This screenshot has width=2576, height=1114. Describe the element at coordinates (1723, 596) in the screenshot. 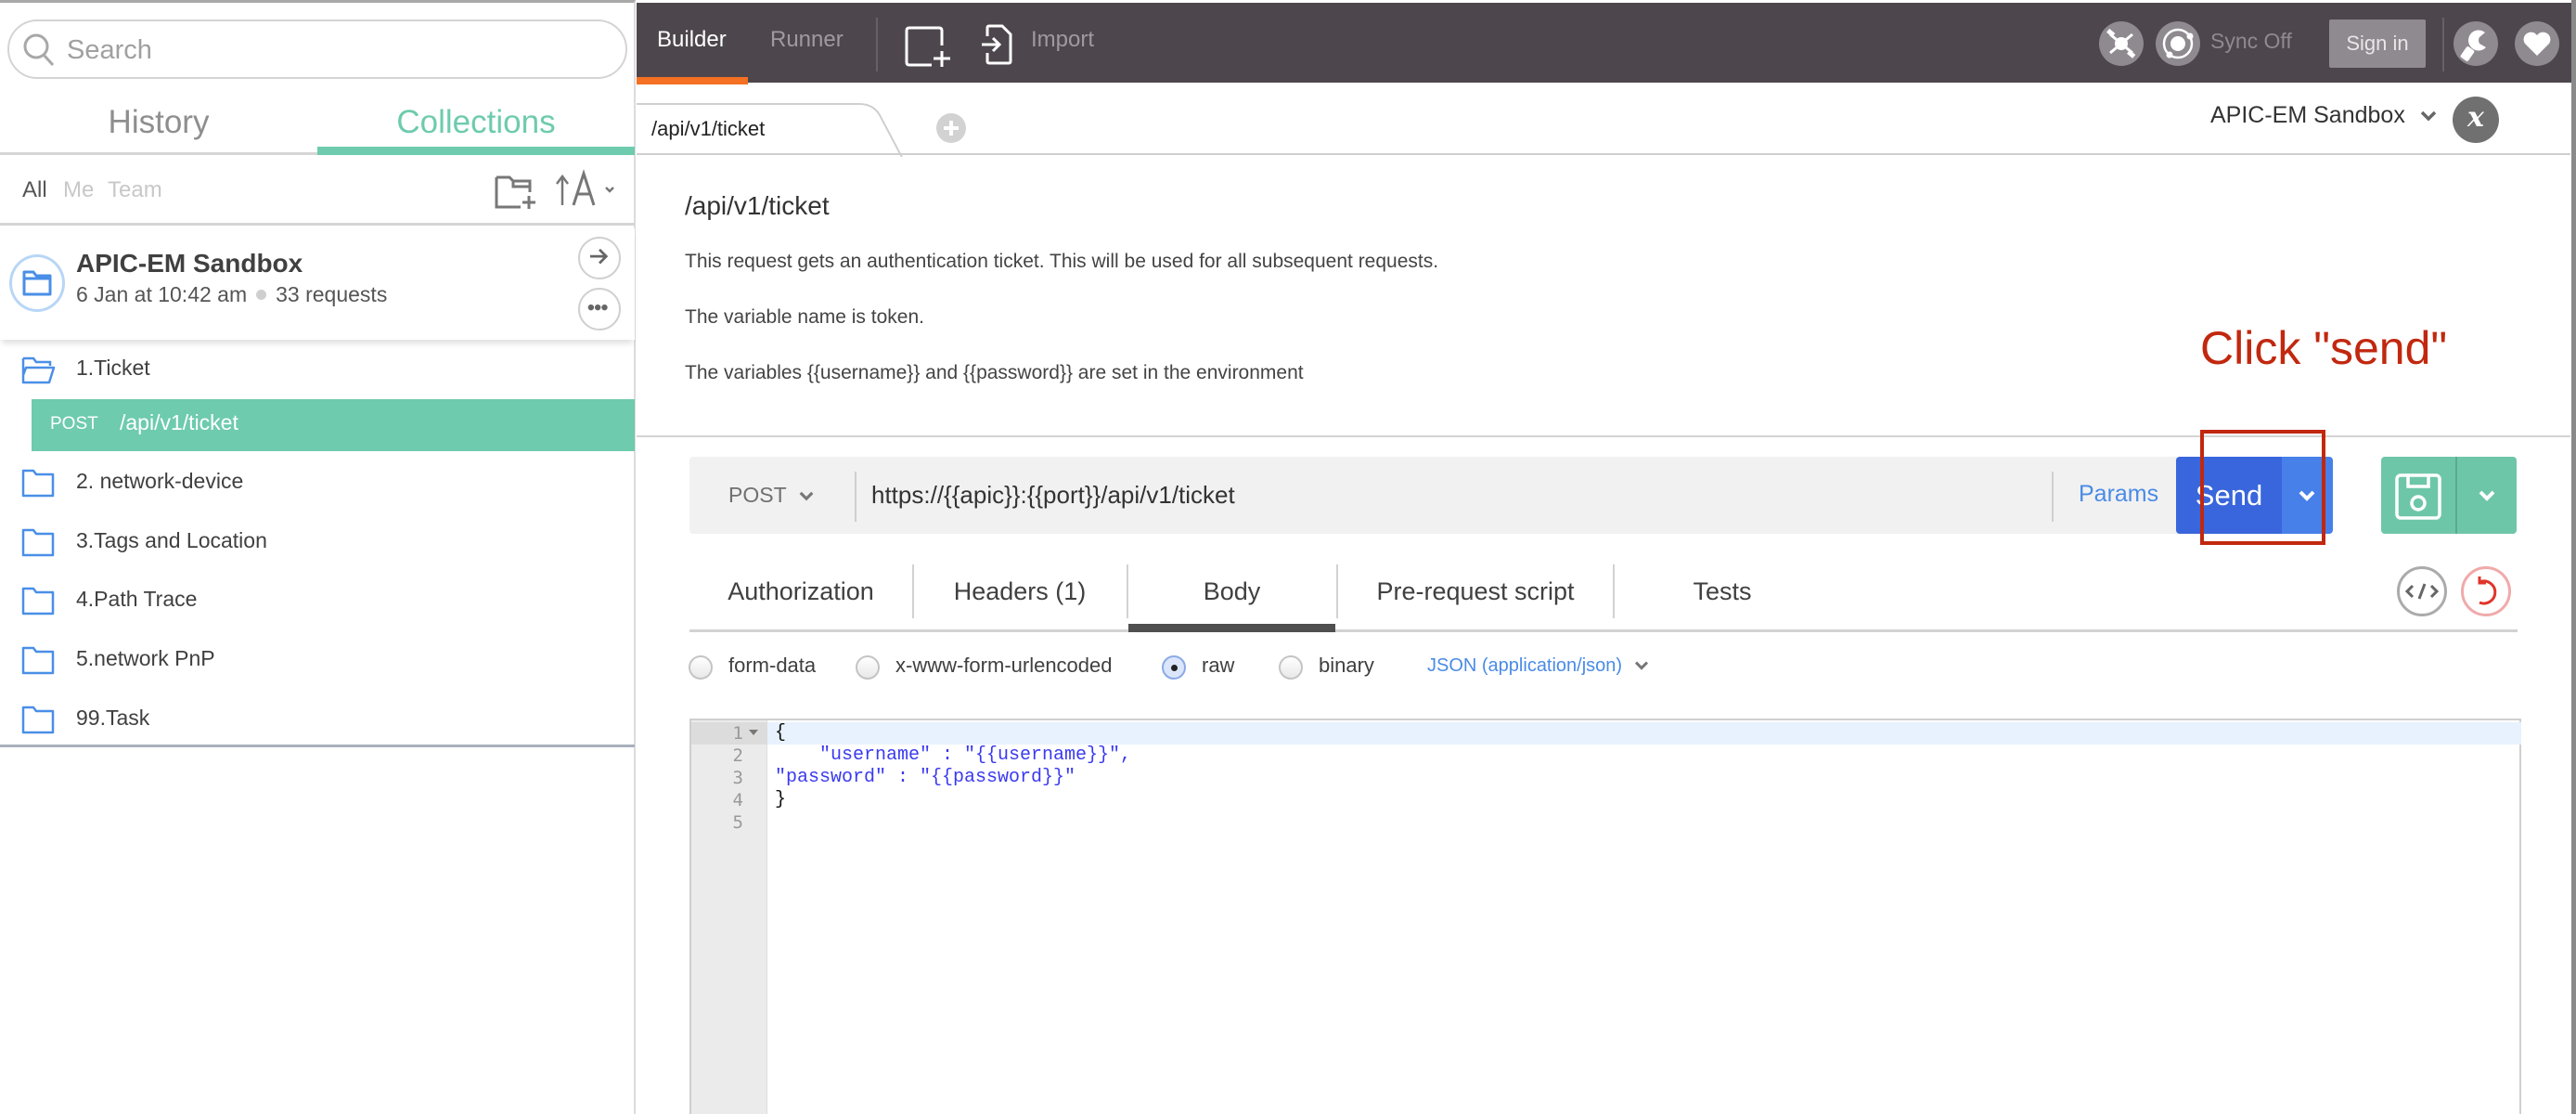

I see `tab-tests: Tests` at that location.